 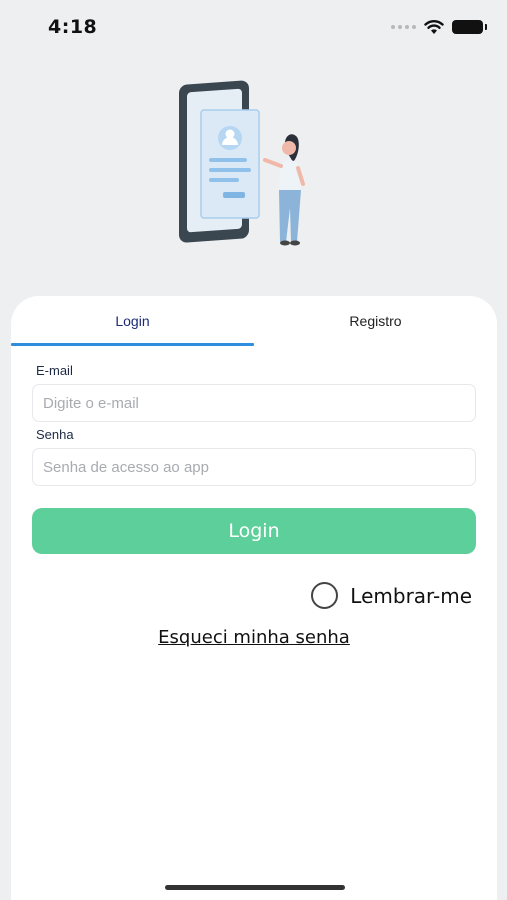 What do you see at coordinates (132, 344) in the screenshot?
I see `active-tab-indicator` at bounding box center [132, 344].